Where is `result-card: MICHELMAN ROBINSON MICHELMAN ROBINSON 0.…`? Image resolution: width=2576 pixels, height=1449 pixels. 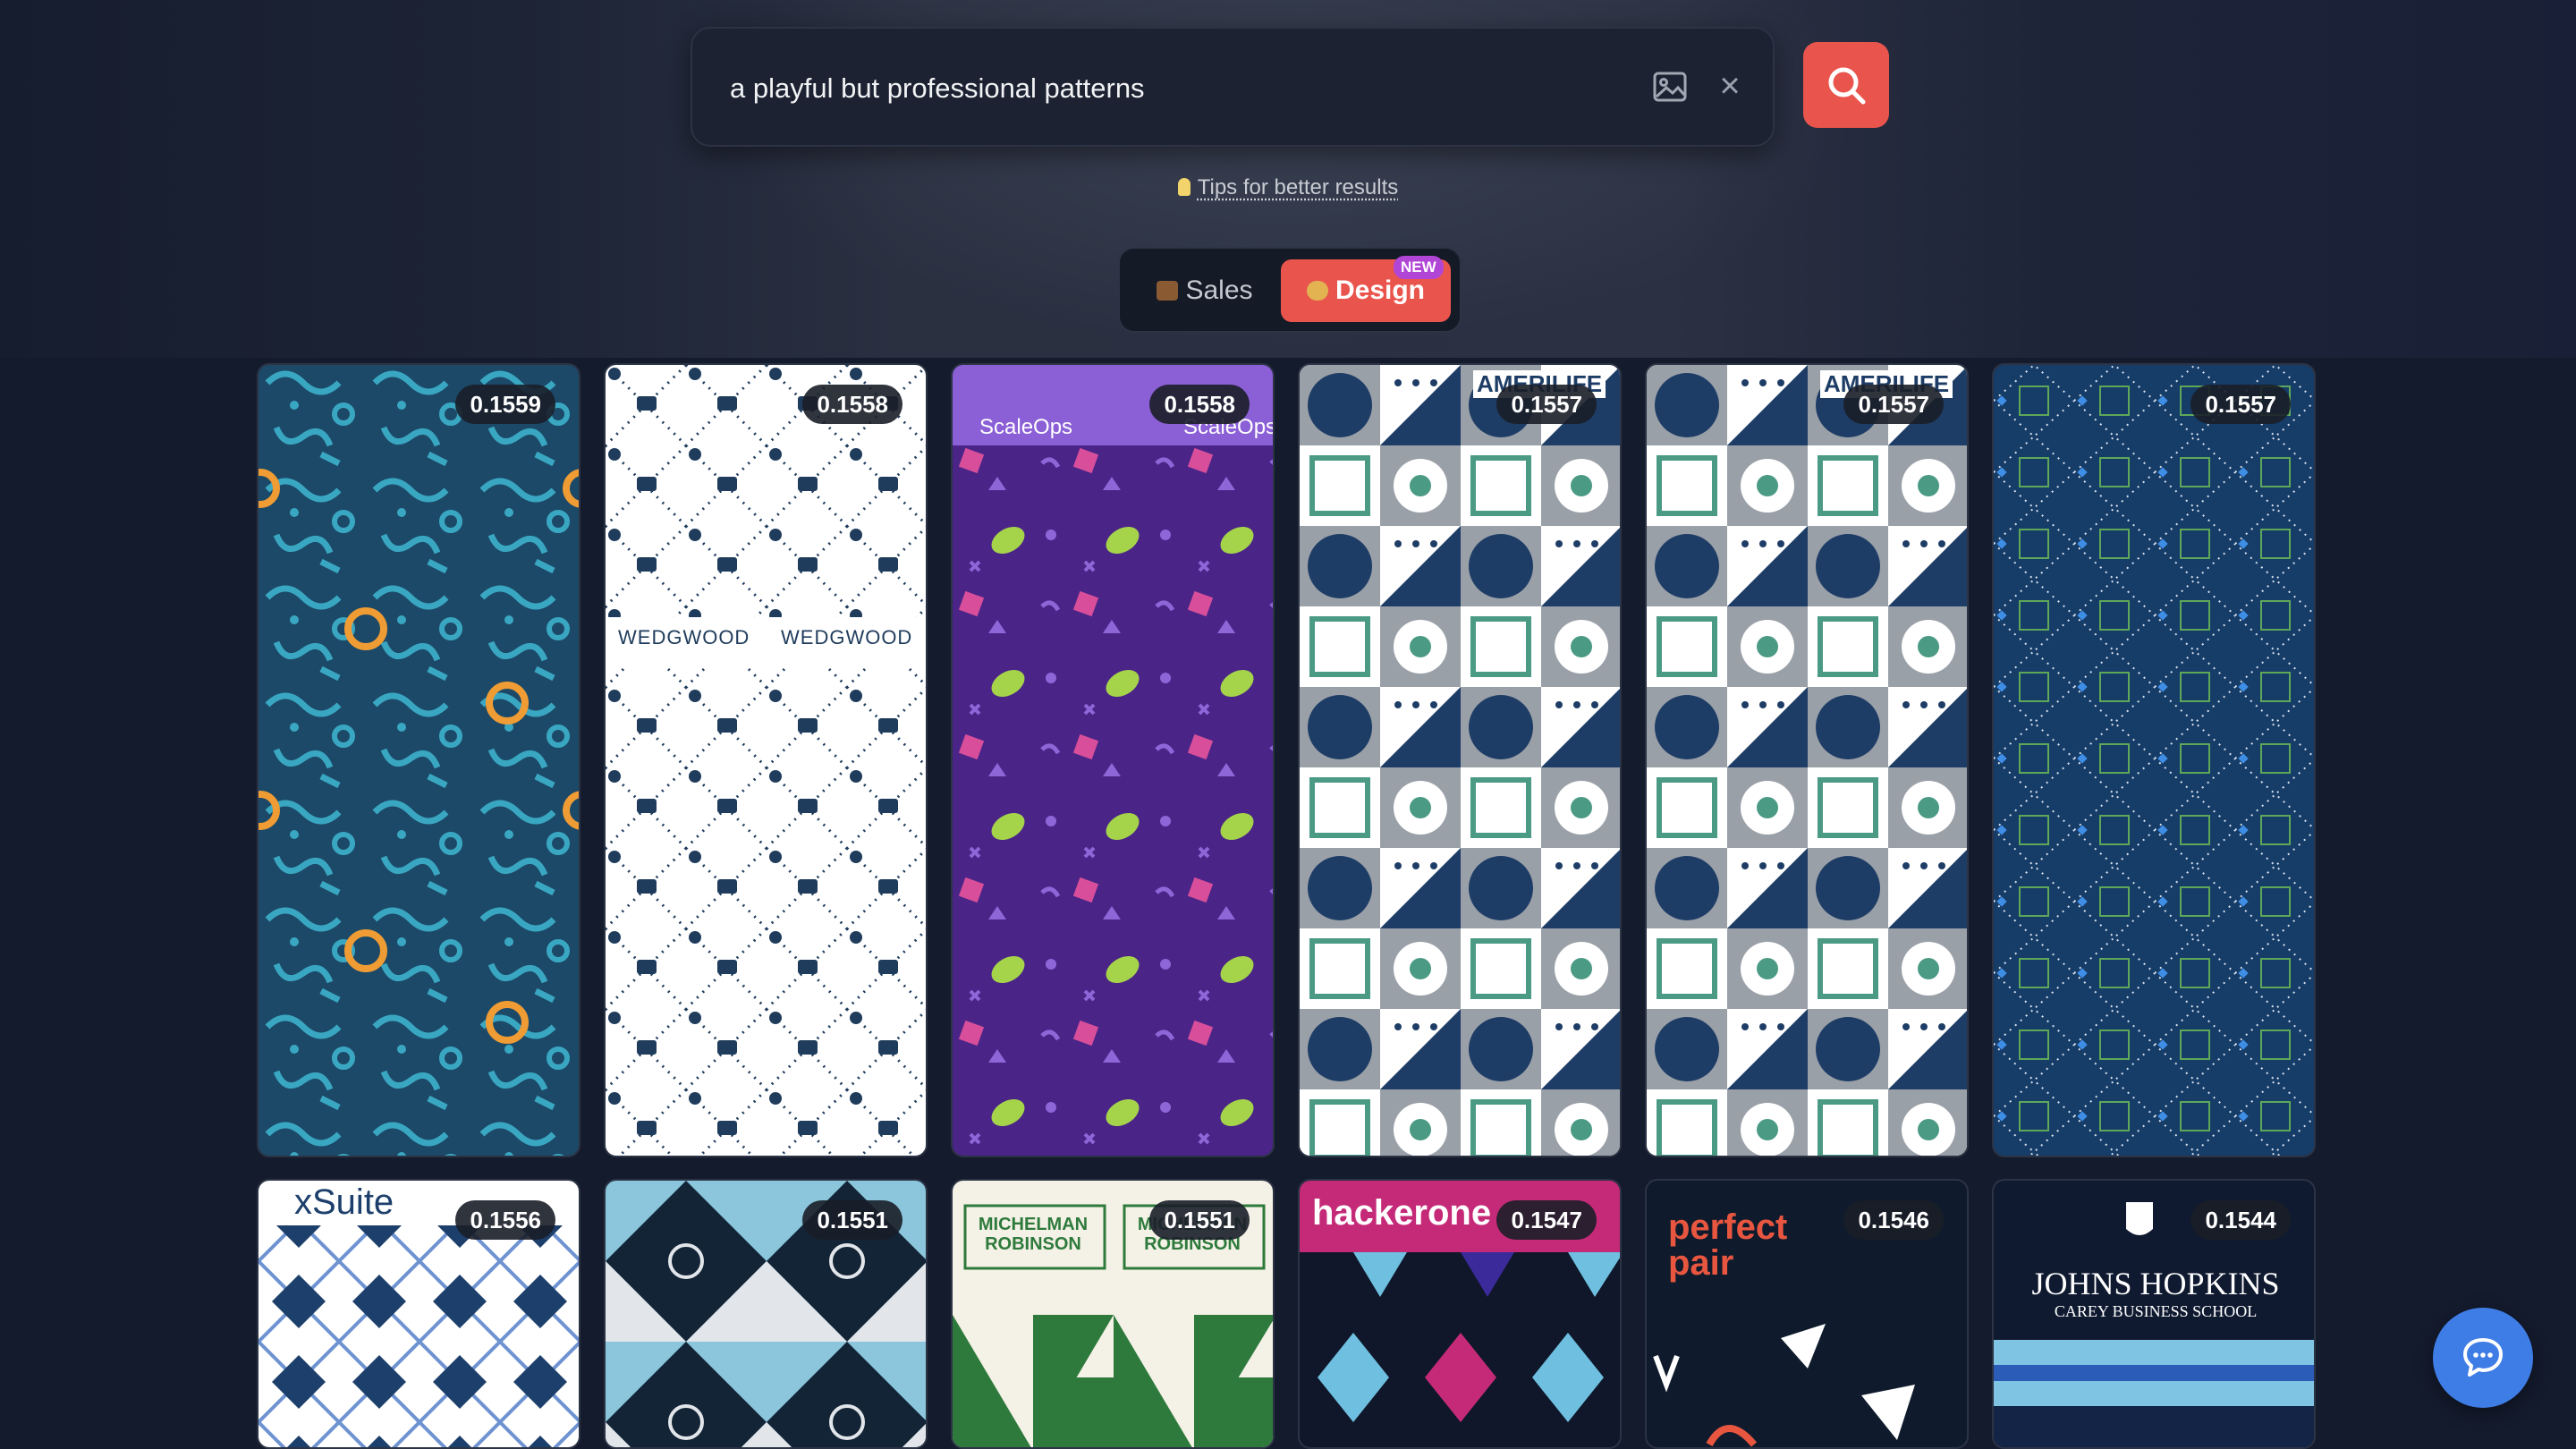
result-card: MICHELMAN ROBINSON MICHELMAN ROBINSON 0.… is located at coordinates (1113, 1314).